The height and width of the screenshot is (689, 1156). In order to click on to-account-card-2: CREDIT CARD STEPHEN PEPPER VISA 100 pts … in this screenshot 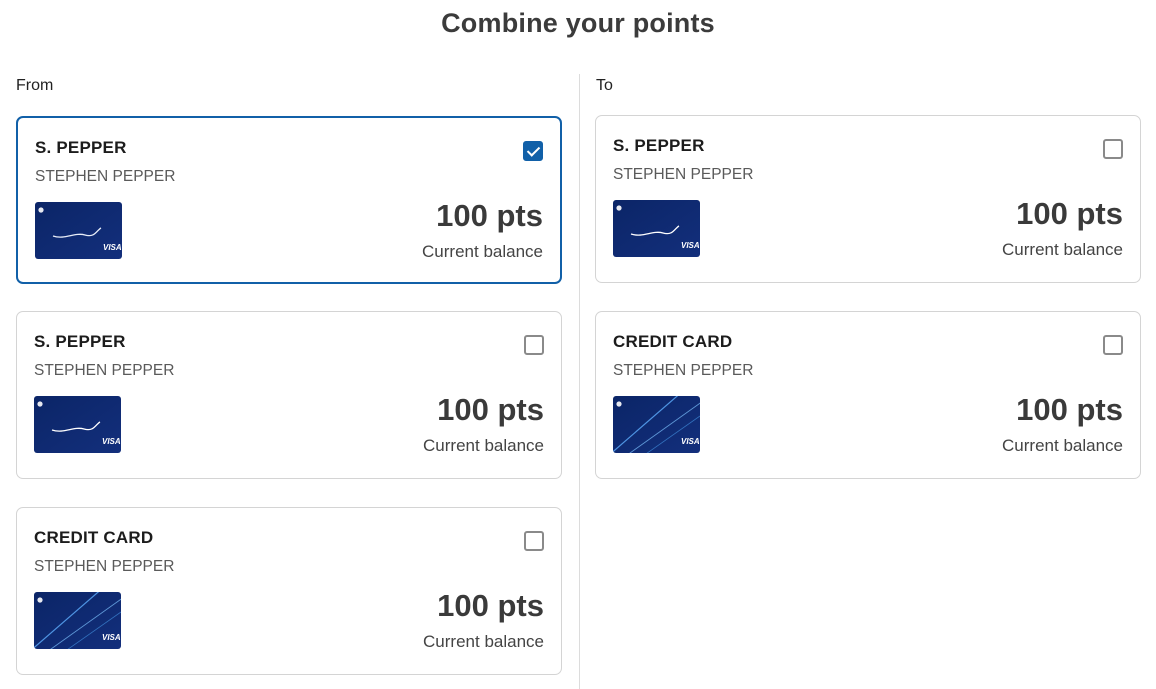, I will do `click(868, 395)`.